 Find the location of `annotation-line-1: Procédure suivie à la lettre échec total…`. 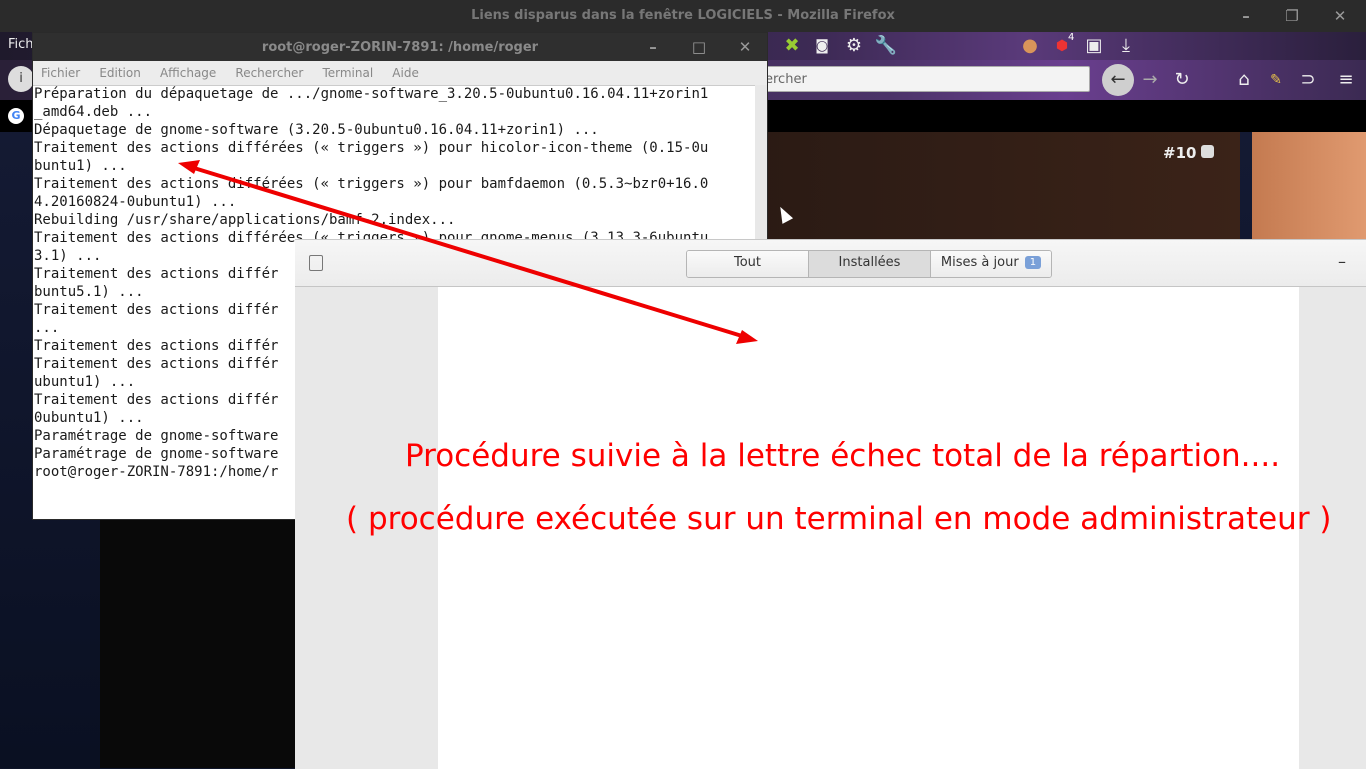

annotation-line-1: Procédure suivie à la lettre échec total… is located at coordinates (843, 456).